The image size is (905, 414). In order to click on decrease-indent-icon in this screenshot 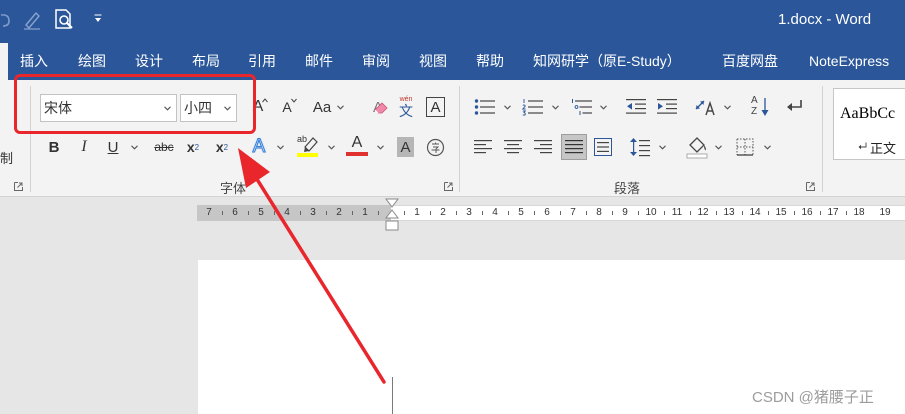, I will do `click(636, 107)`.